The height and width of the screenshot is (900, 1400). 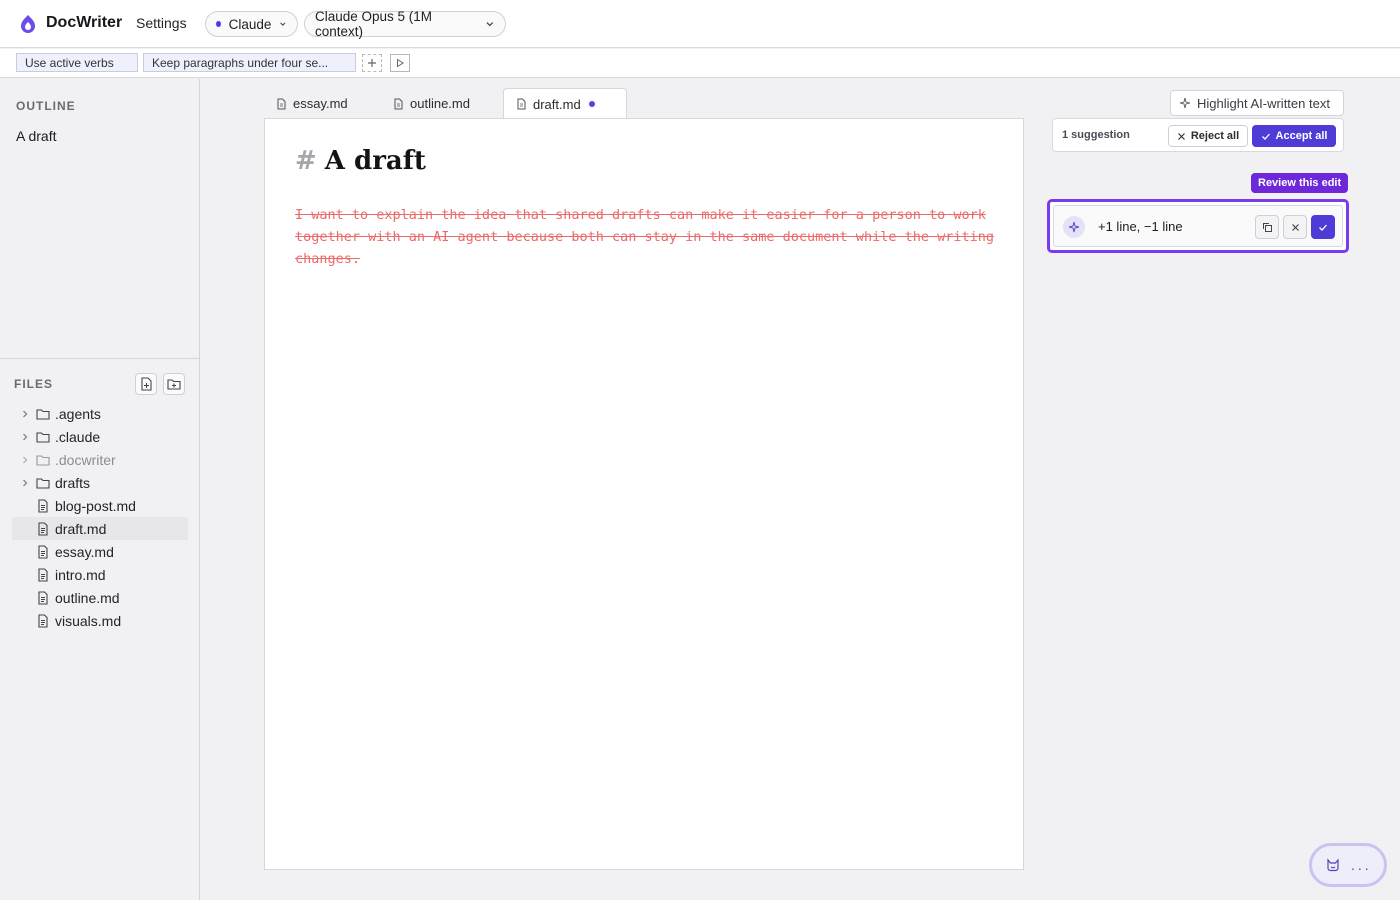 I want to click on model-select: Claude Opus 5 (1M context), so click(x=405, y=24).